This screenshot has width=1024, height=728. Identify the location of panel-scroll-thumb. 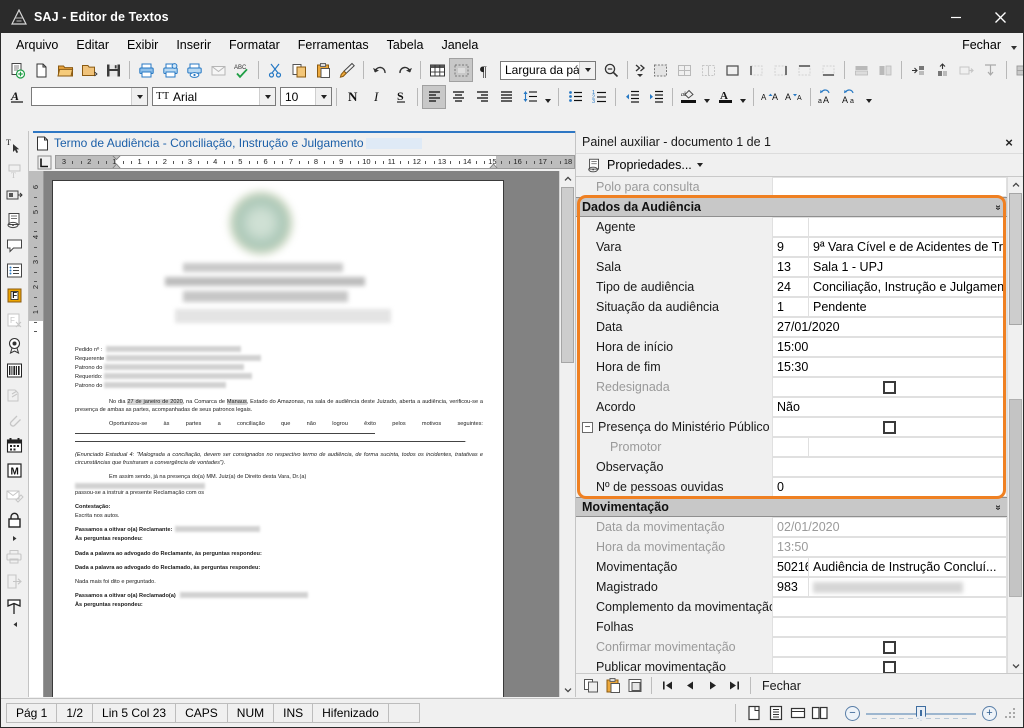
(1015, 259).